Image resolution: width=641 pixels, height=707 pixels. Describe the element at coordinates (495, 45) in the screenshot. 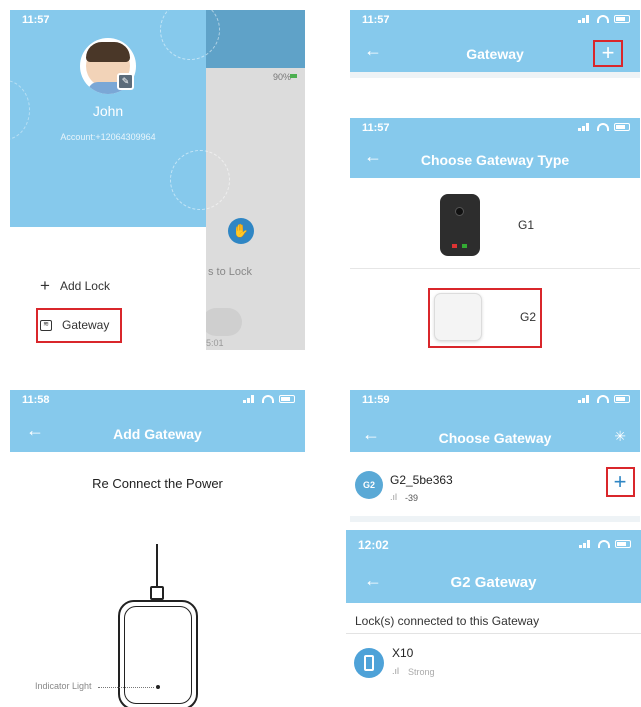

I see `gateway-screen: 11:57 ← Gateway +` at that location.